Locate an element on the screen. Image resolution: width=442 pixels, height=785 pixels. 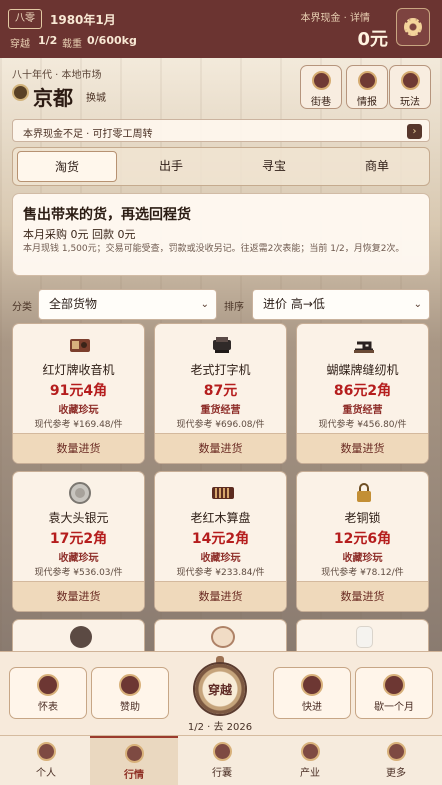
pocket-watch-button: 怀表 is located at coordinates (48, 693).